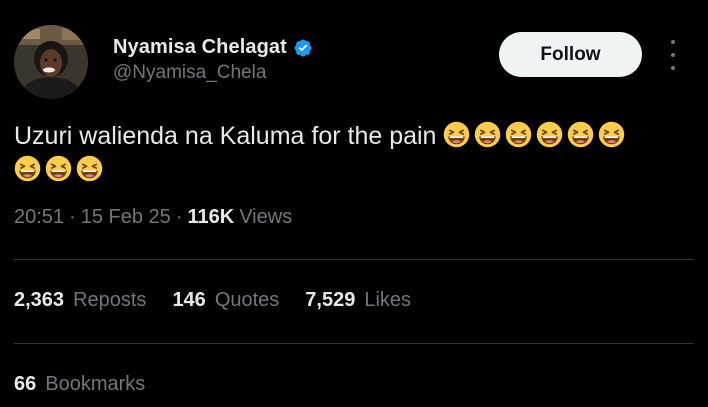 This screenshot has width=708, height=407. Describe the element at coordinates (39, 300) in the screenshot. I see `reposts-count: 2,363` at that location.